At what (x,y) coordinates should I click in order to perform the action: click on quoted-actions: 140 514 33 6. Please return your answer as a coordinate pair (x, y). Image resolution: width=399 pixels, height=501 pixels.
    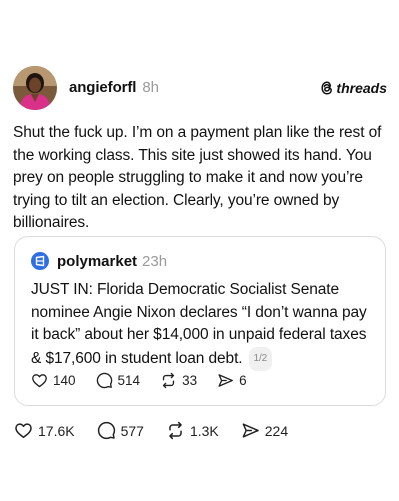
    Looking at the image, I should click on (149, 380).